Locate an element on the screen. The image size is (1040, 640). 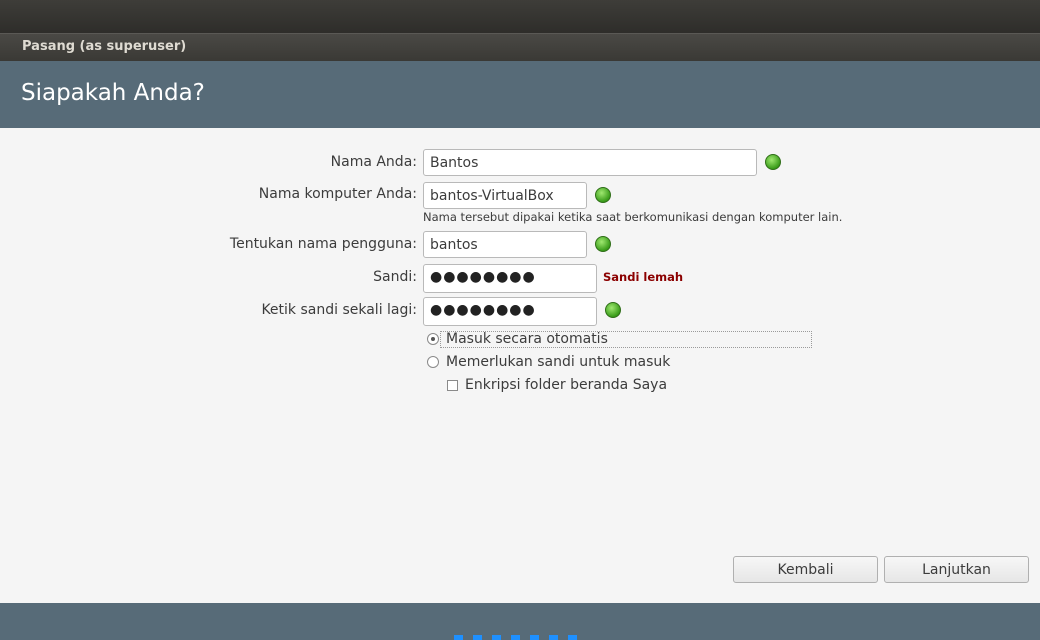
username-label: Tentukan nama pengguna: is located at coordinates (323, 244).